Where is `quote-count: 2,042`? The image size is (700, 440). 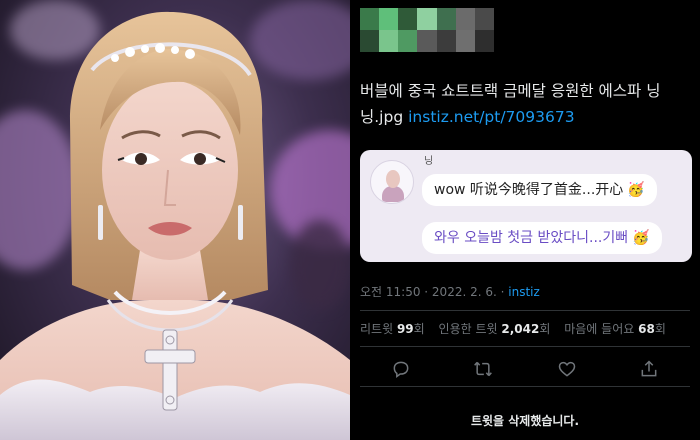
quote-count: 2,042 is located at coordinates (520, 329).